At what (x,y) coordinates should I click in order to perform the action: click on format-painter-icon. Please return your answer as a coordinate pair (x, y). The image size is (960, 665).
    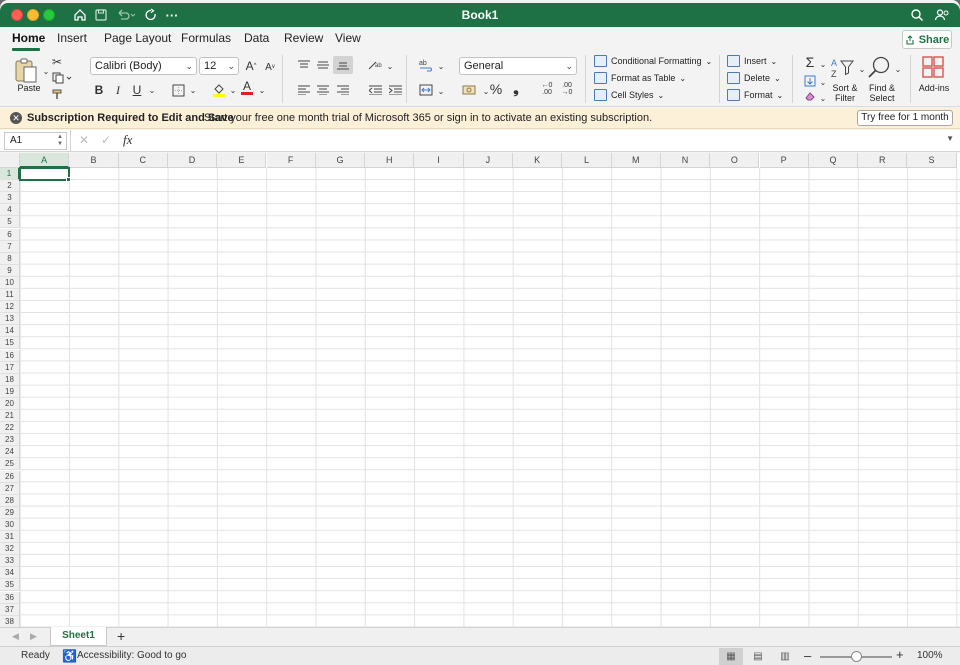
    Looking at the image, I should click on (57, 94).